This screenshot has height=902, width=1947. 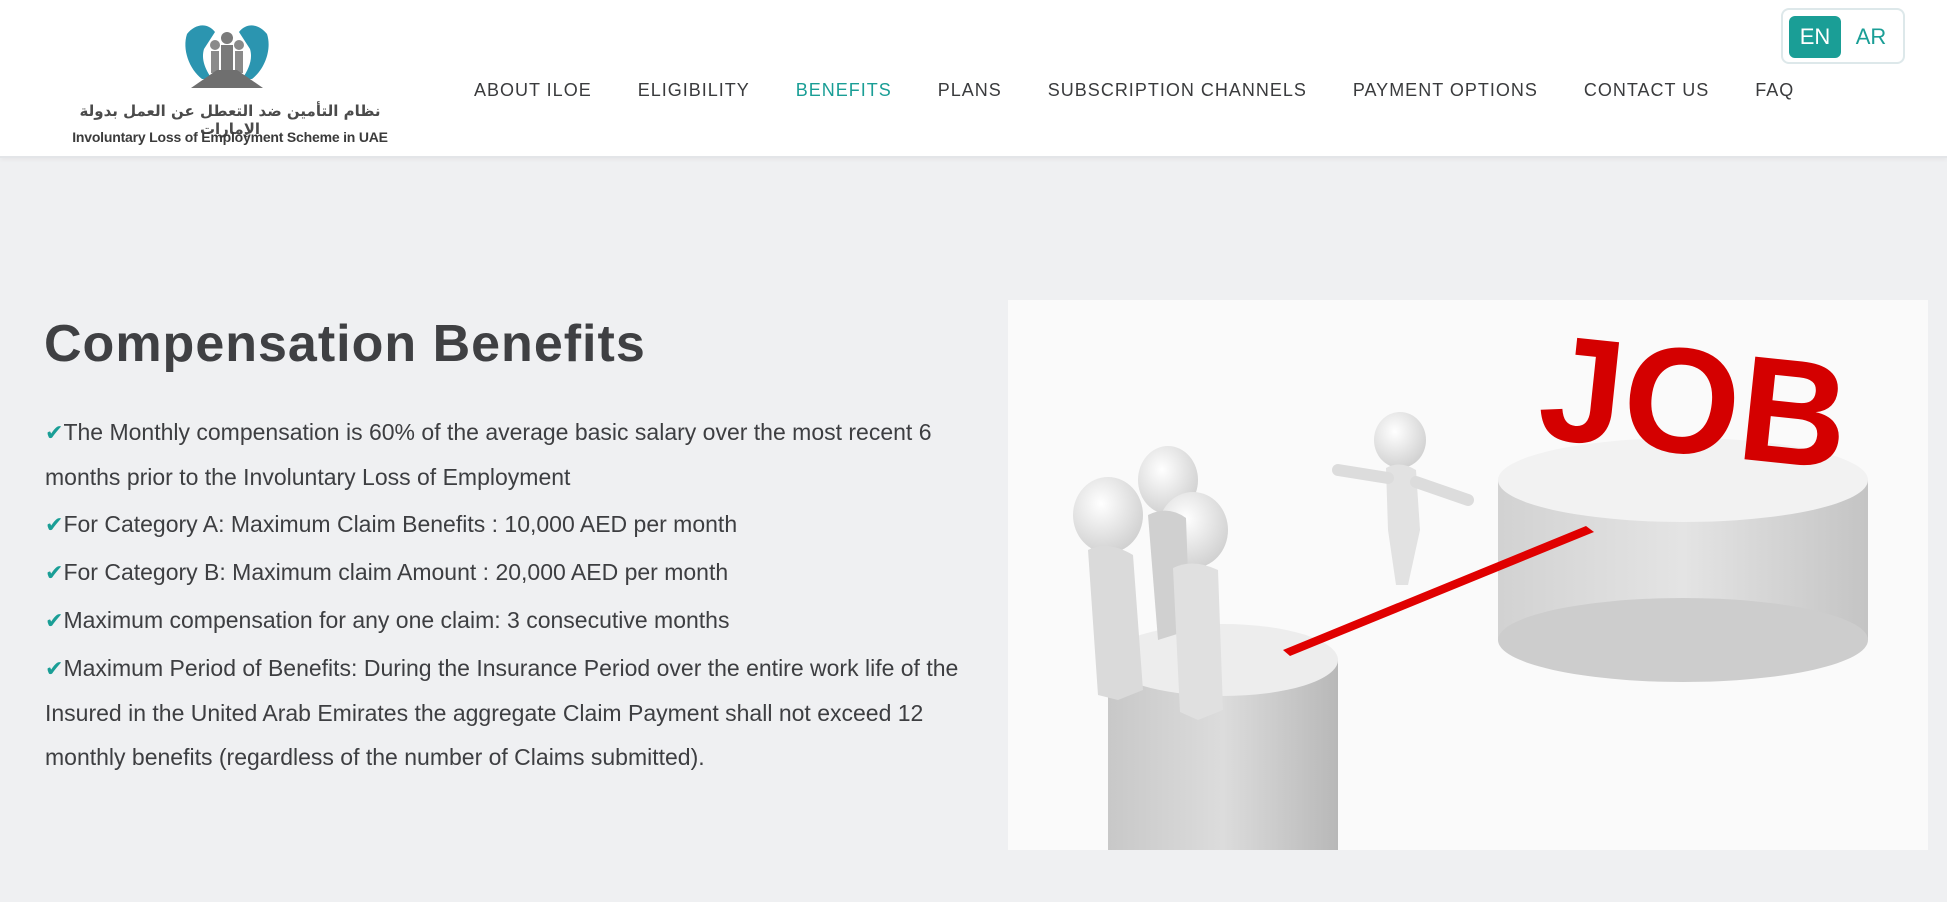 What do you see at coordinates (694, 90) in the screenshot?
I see `nav-eligibility: ELIGIBILITY` at bounding box center [694, 90].